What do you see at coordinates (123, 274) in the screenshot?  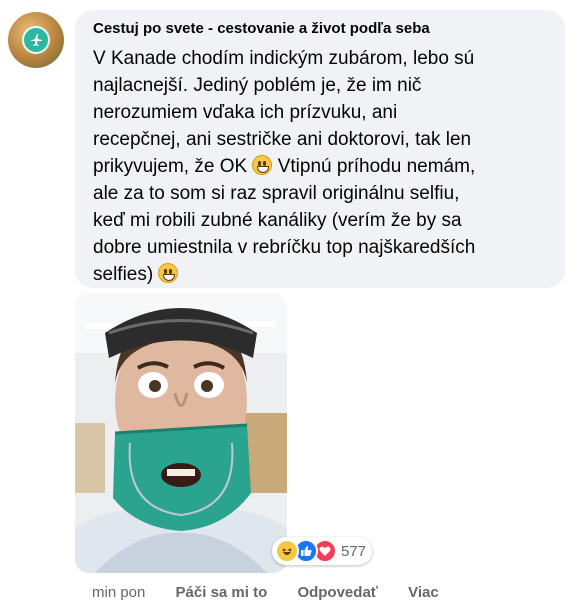 I see `comment-line: selfies)` at bounding box center [123, 274].